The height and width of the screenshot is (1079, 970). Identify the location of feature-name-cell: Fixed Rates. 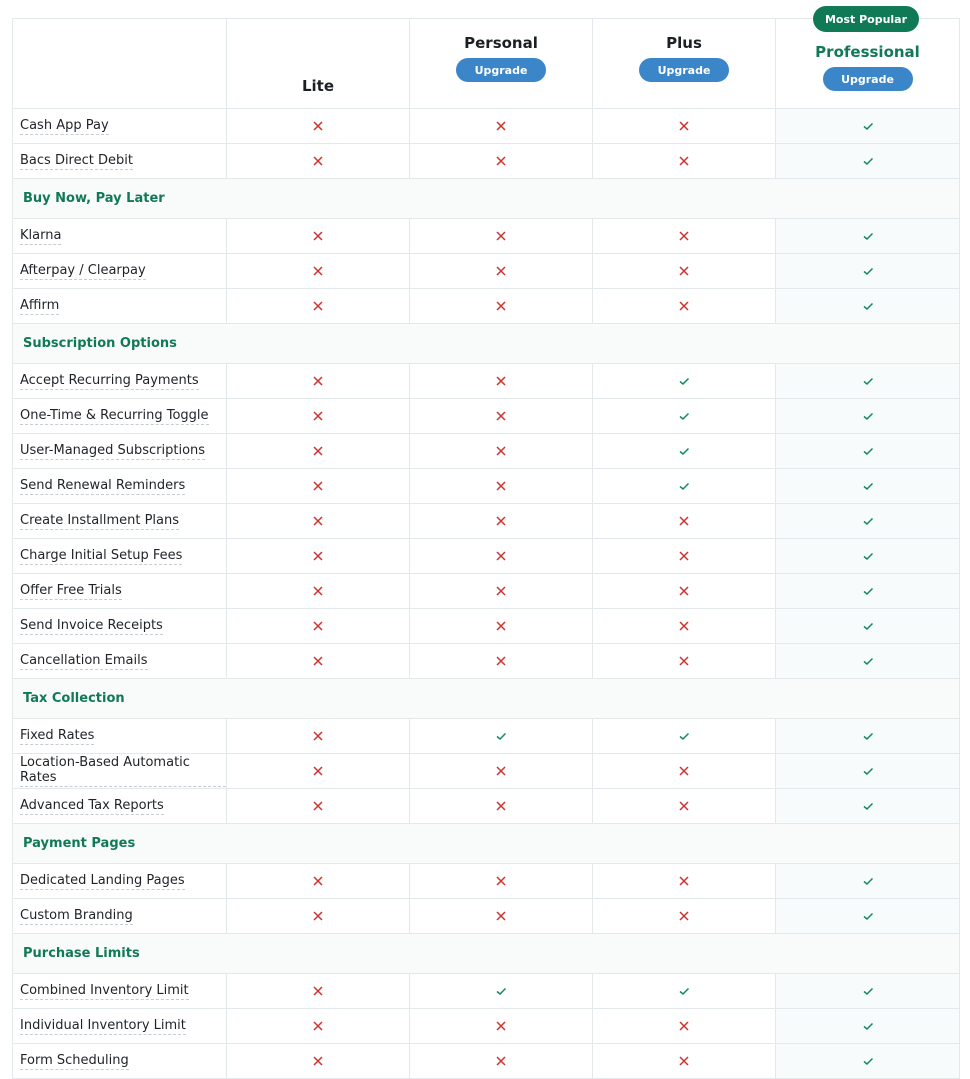
(120, 736).